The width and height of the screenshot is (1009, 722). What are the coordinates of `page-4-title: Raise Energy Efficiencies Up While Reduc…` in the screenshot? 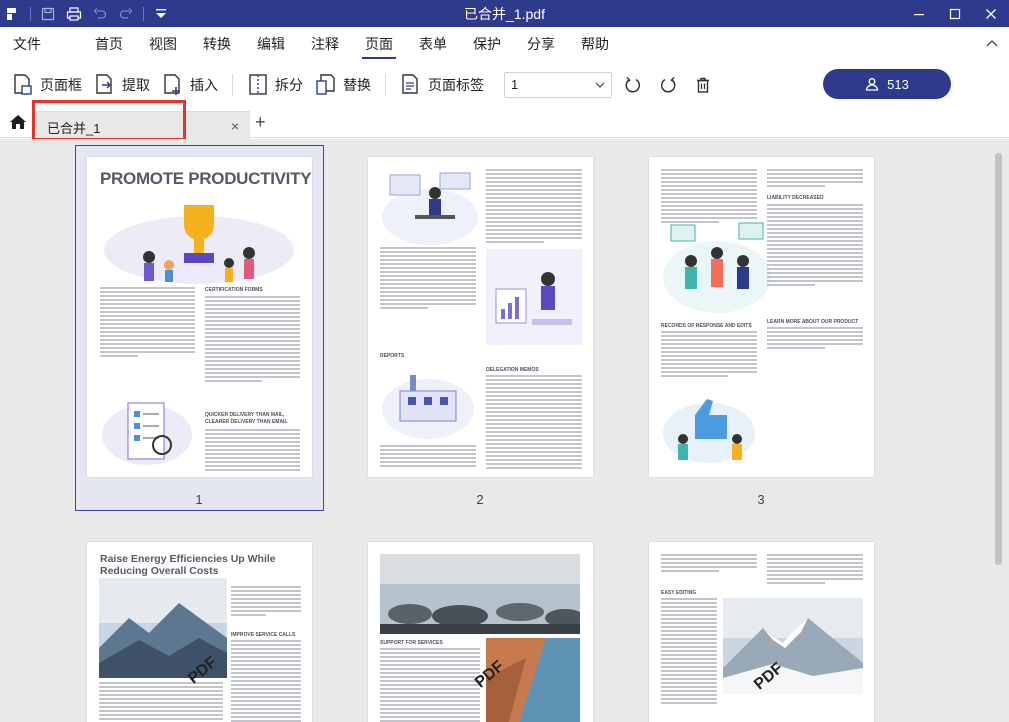 It's located at (188, 565).